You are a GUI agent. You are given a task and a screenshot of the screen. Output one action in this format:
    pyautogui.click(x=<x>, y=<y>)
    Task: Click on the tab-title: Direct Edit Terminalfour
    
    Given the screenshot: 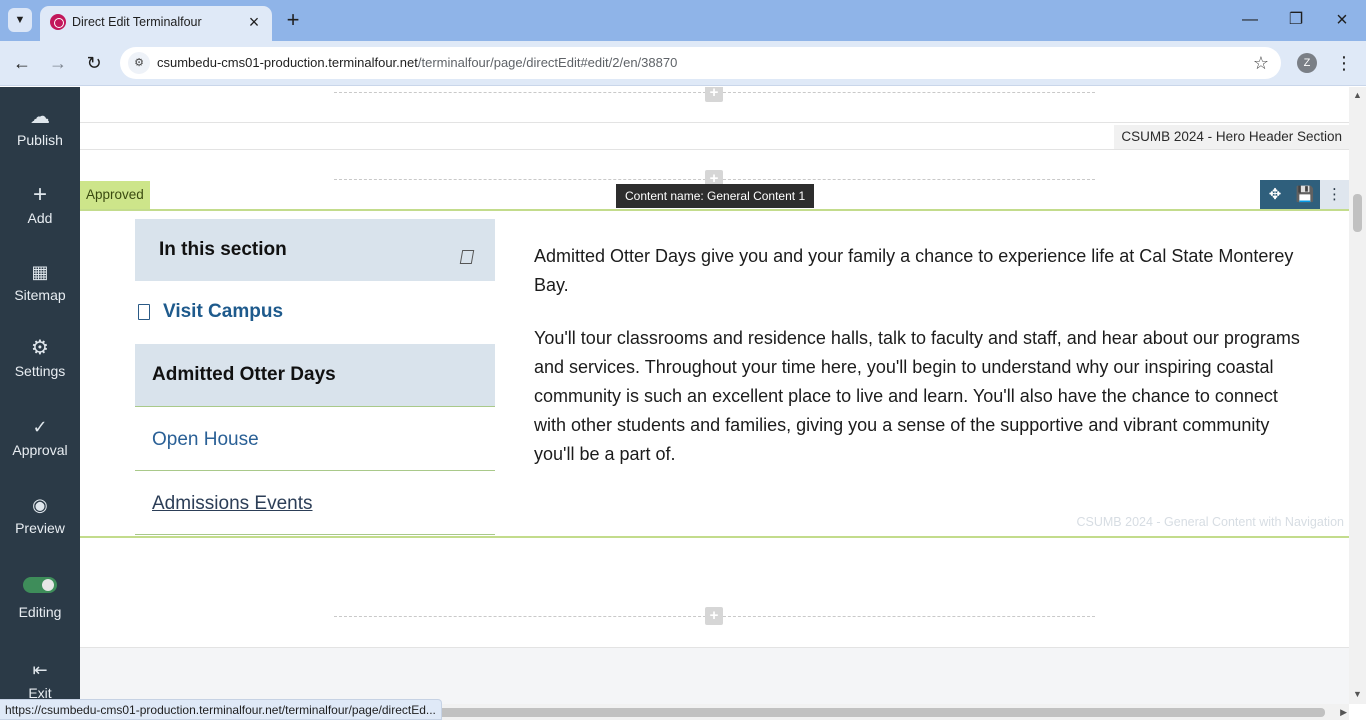 What is the action you would take?
    pyautogui.click(x=137, y=22)
    